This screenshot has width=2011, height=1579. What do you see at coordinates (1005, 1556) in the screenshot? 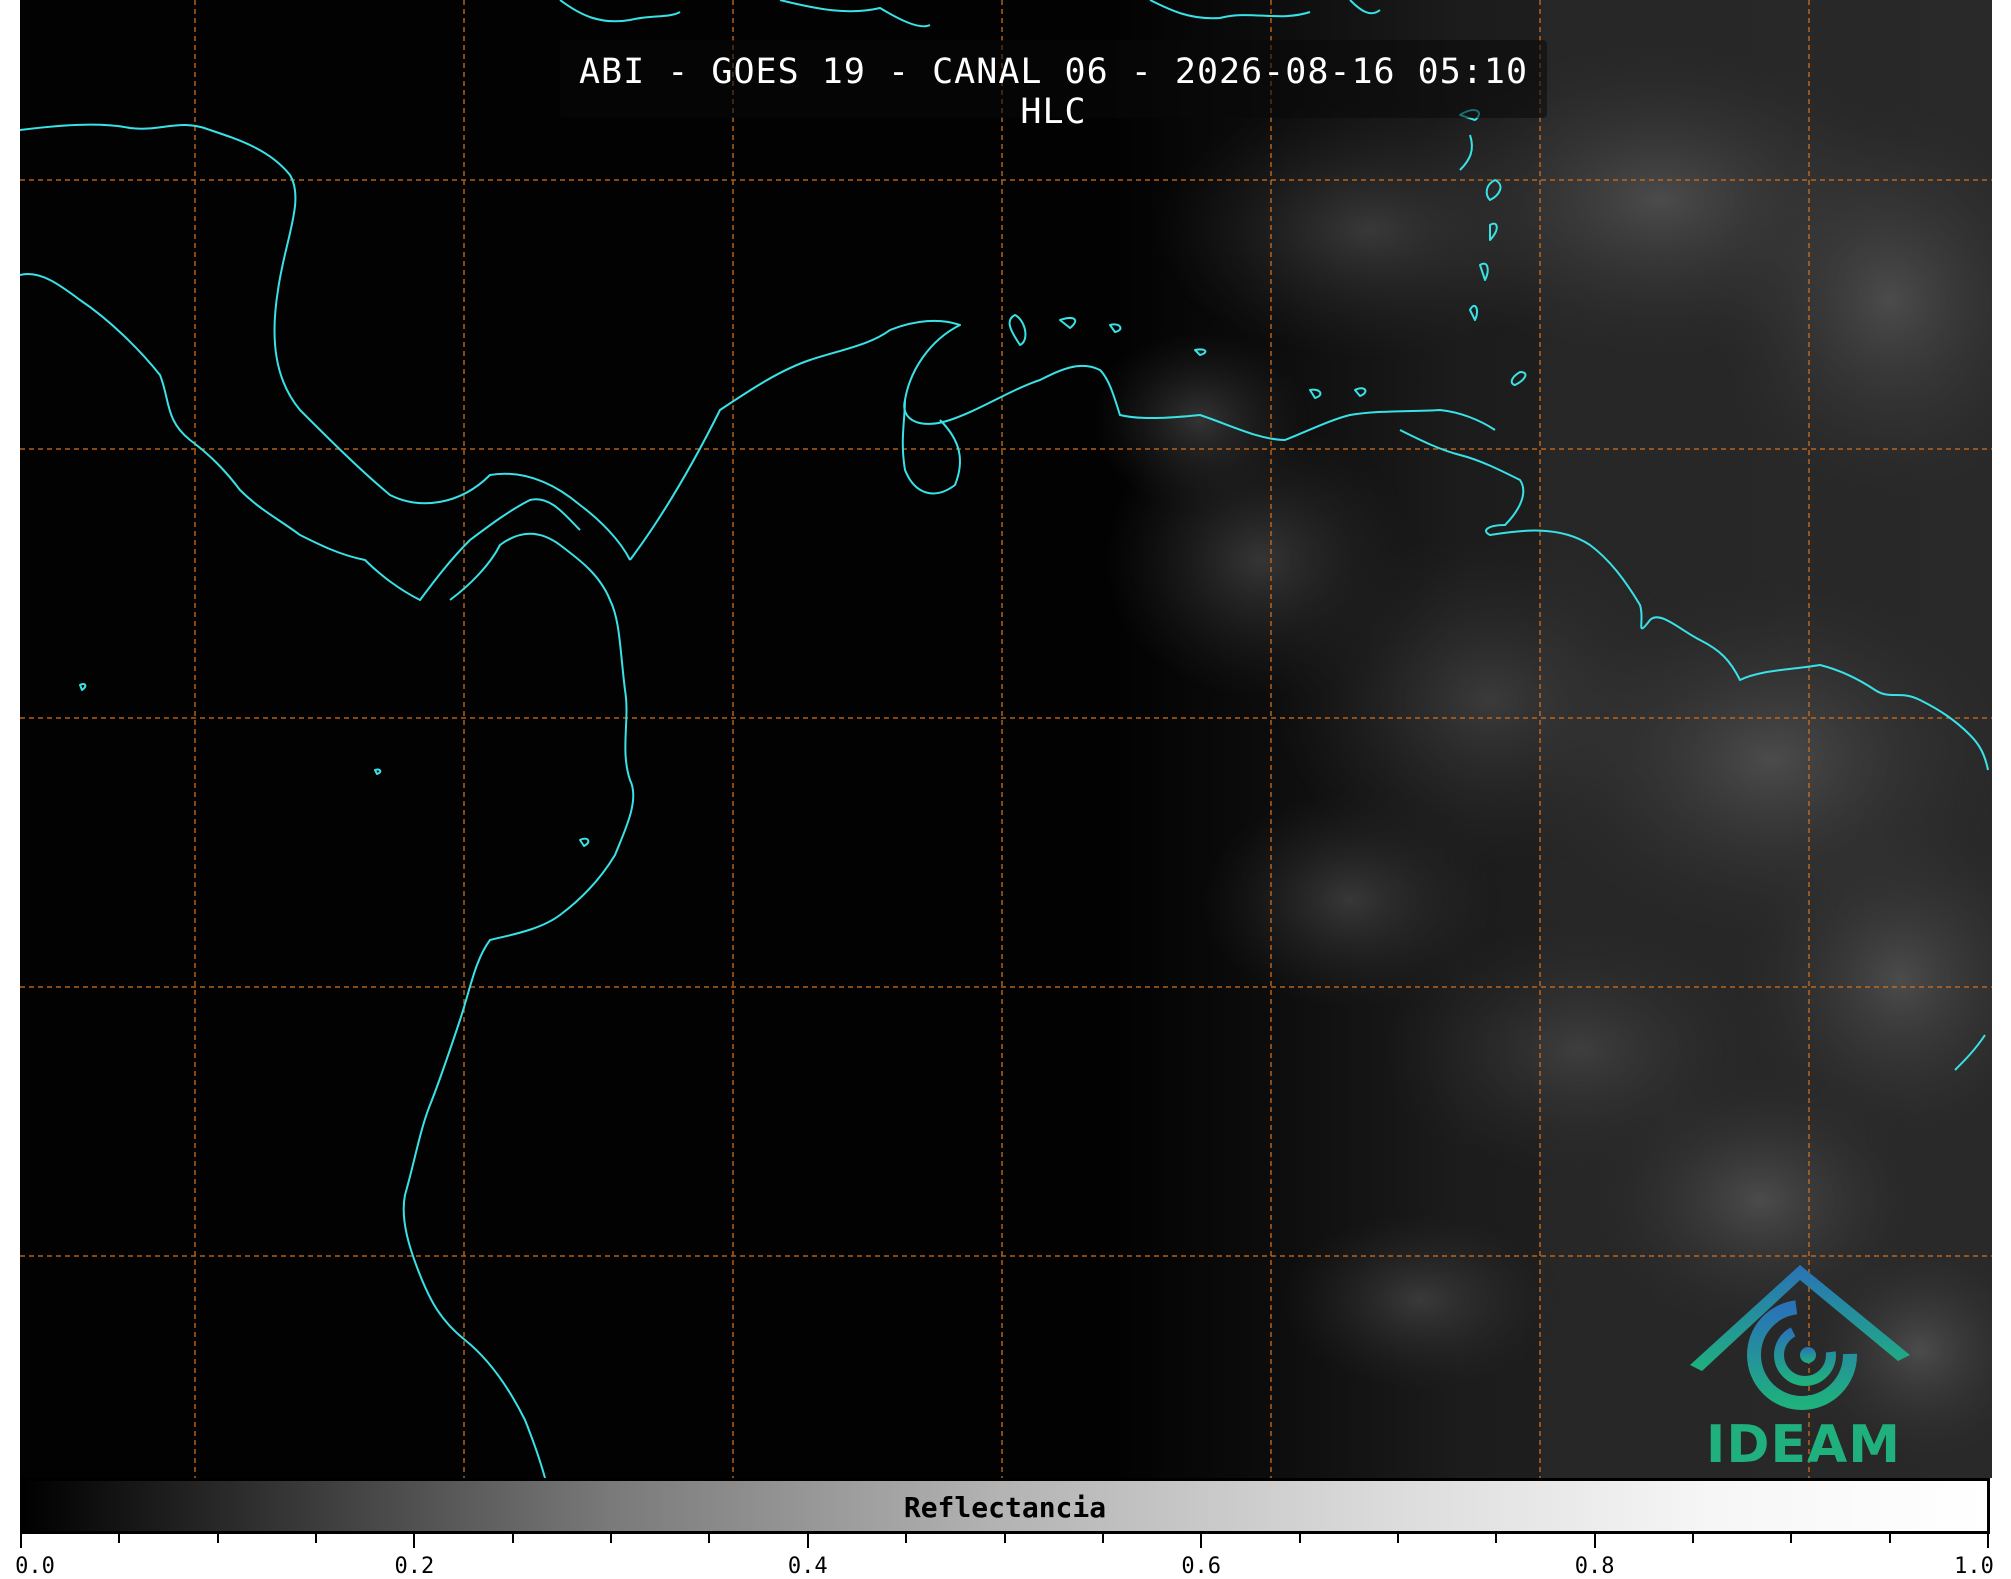
I see `colorbar-ticks: 0.0 0.2 0.4 0.6 0.8 1.0` at bounding box center [1005, 1556].